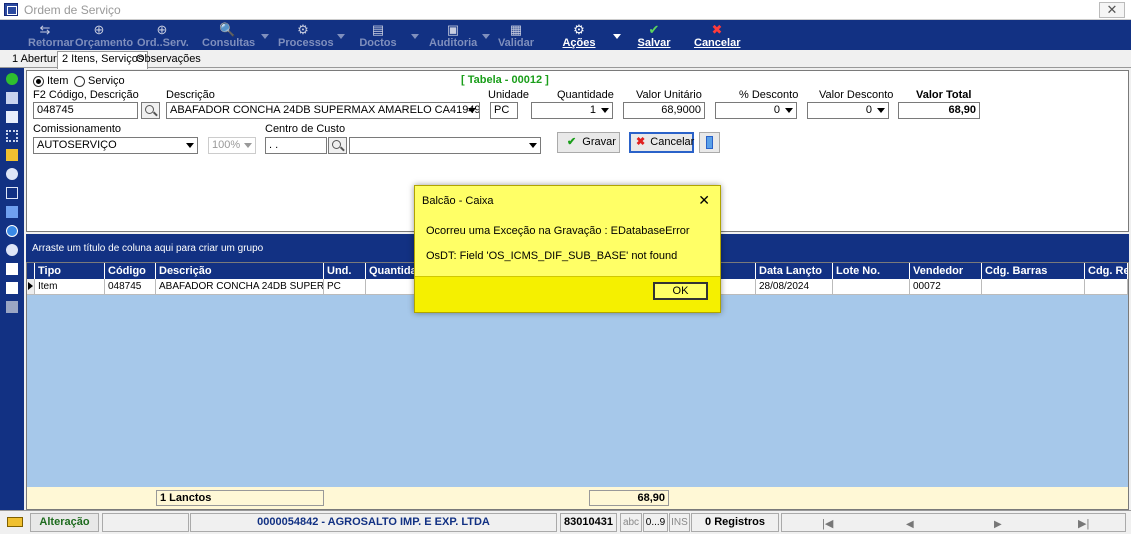  What do you see at coordinates (130, 271) in the screenshot?
I see `col-codigo: Código` at bounding box center [130, 271].